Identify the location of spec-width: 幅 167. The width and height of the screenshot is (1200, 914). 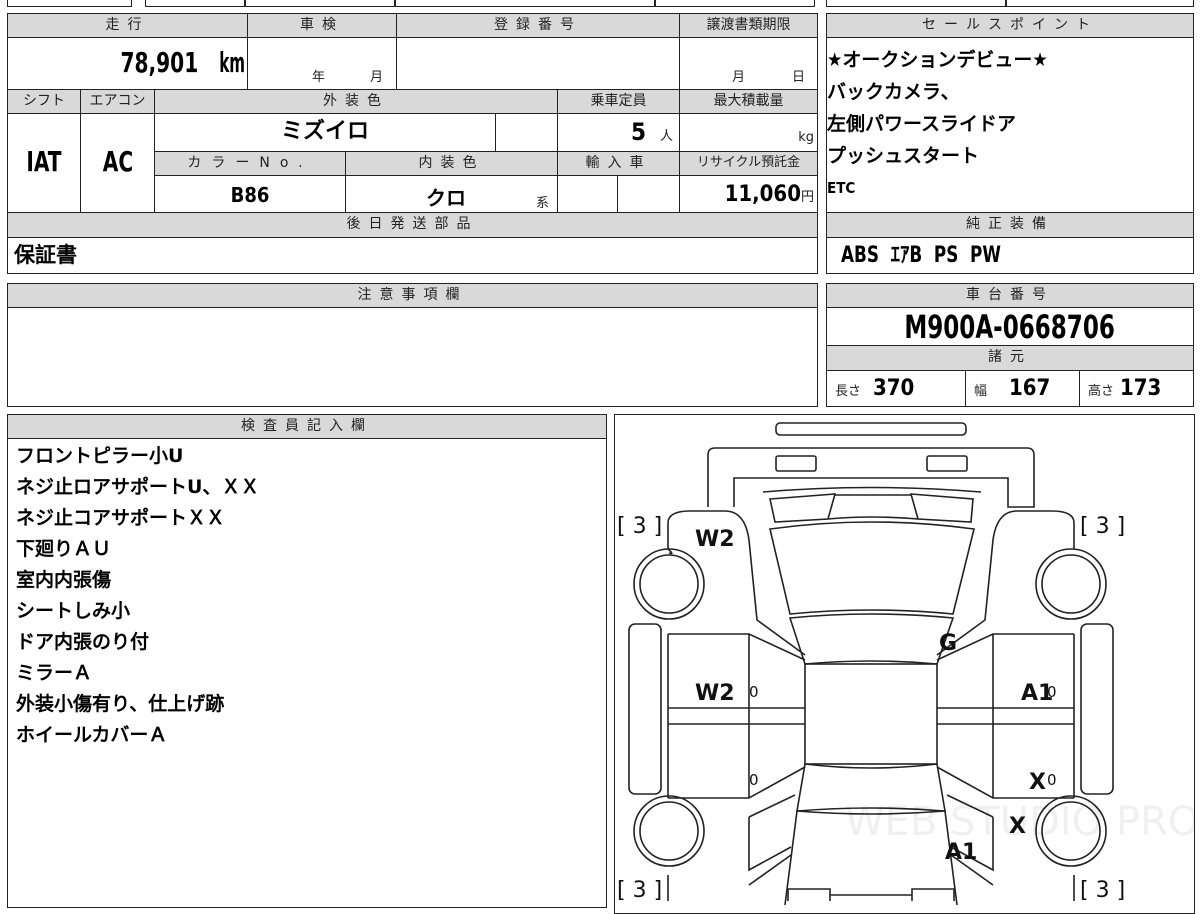
(1022, 388).